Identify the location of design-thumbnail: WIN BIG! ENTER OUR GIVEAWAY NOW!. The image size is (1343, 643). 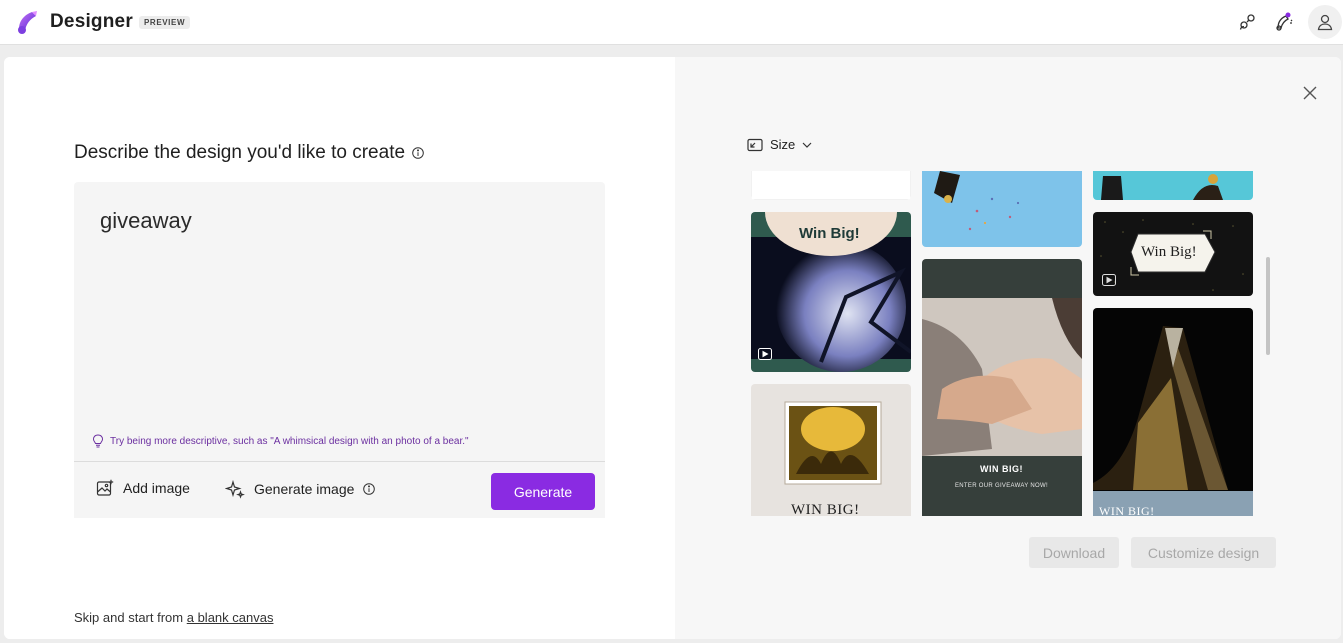
(1002, 387).